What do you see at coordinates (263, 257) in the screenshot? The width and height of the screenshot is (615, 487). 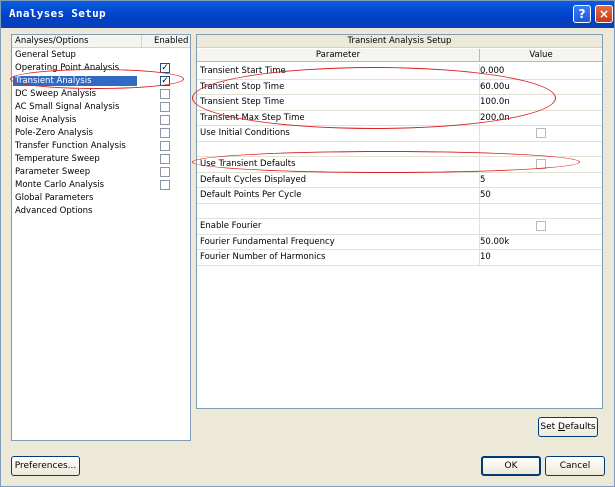 I see `parameter-name: Fourier Number of Harmonics` at bounding box center [263, 257].